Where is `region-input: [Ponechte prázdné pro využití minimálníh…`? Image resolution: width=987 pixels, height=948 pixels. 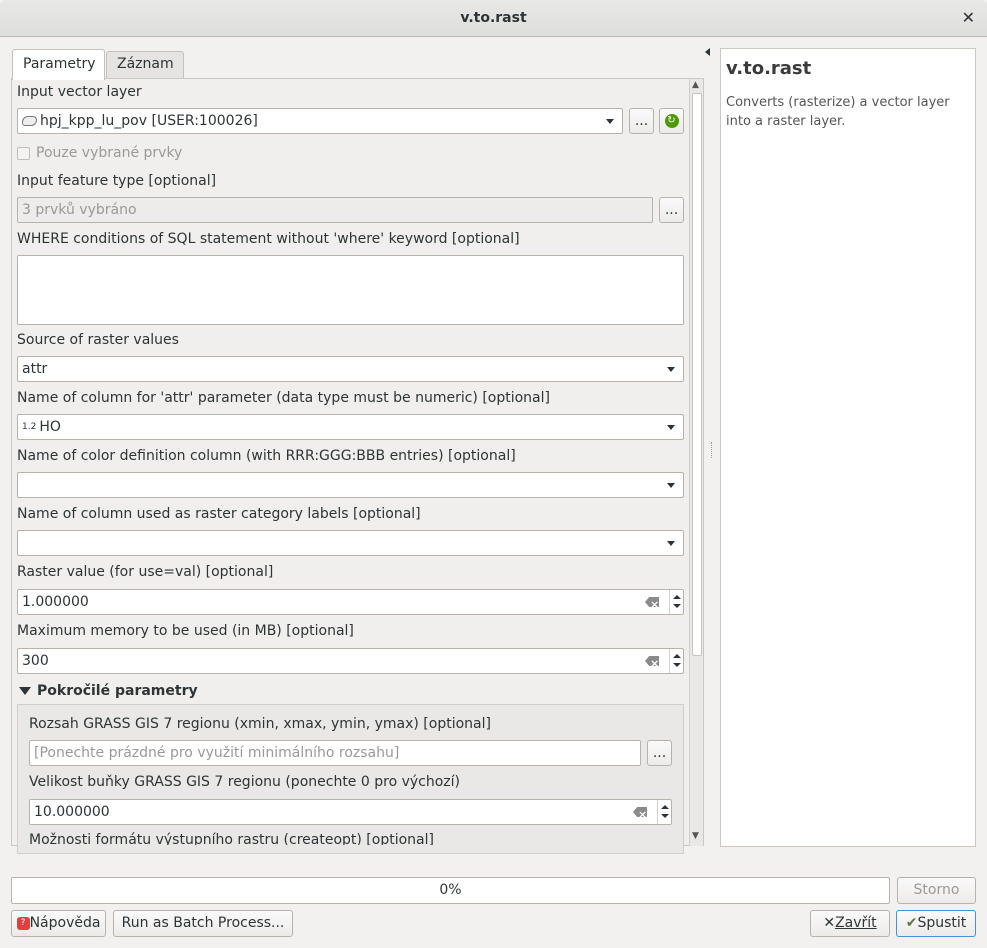
region-input: [Ponechte prázdné pro využití minimálníh… is located at coordinates (335, 753).